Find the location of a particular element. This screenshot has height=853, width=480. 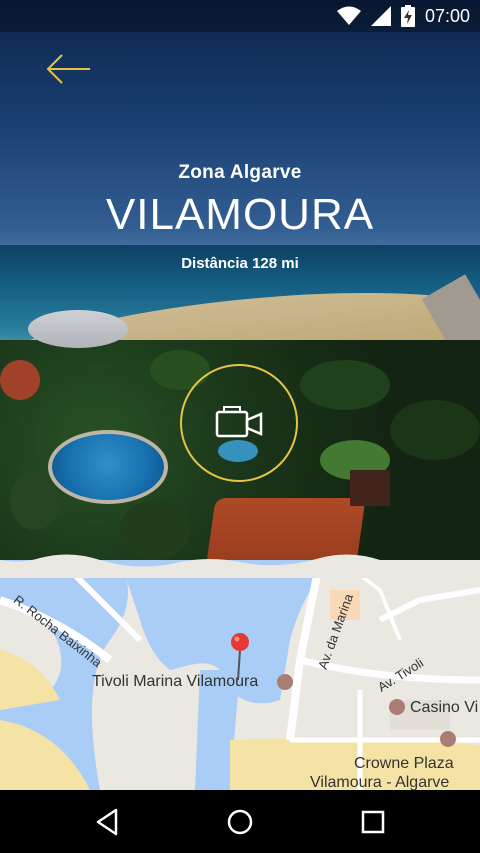

poi-casino-label: Casino Vi is located at coordinates (444, 708).